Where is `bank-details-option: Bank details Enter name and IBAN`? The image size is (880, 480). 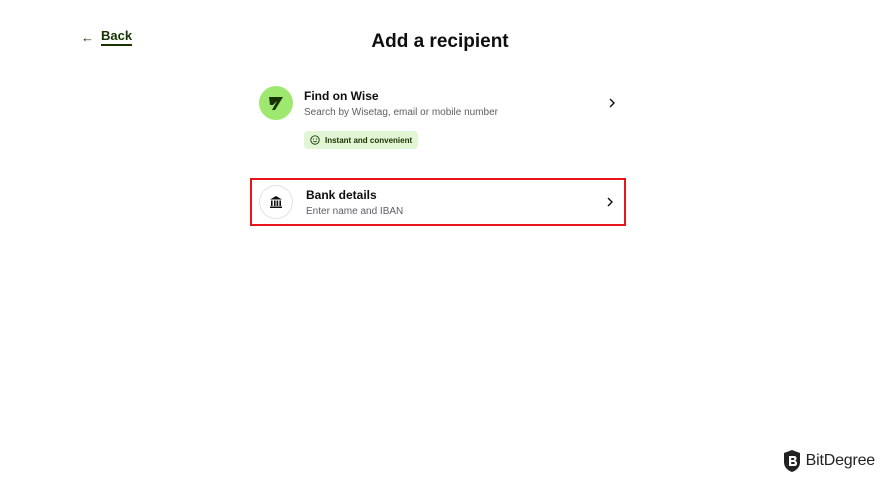
bank-details-option: Bank details Enter name and IBAN is located at coordinates (438, 202).